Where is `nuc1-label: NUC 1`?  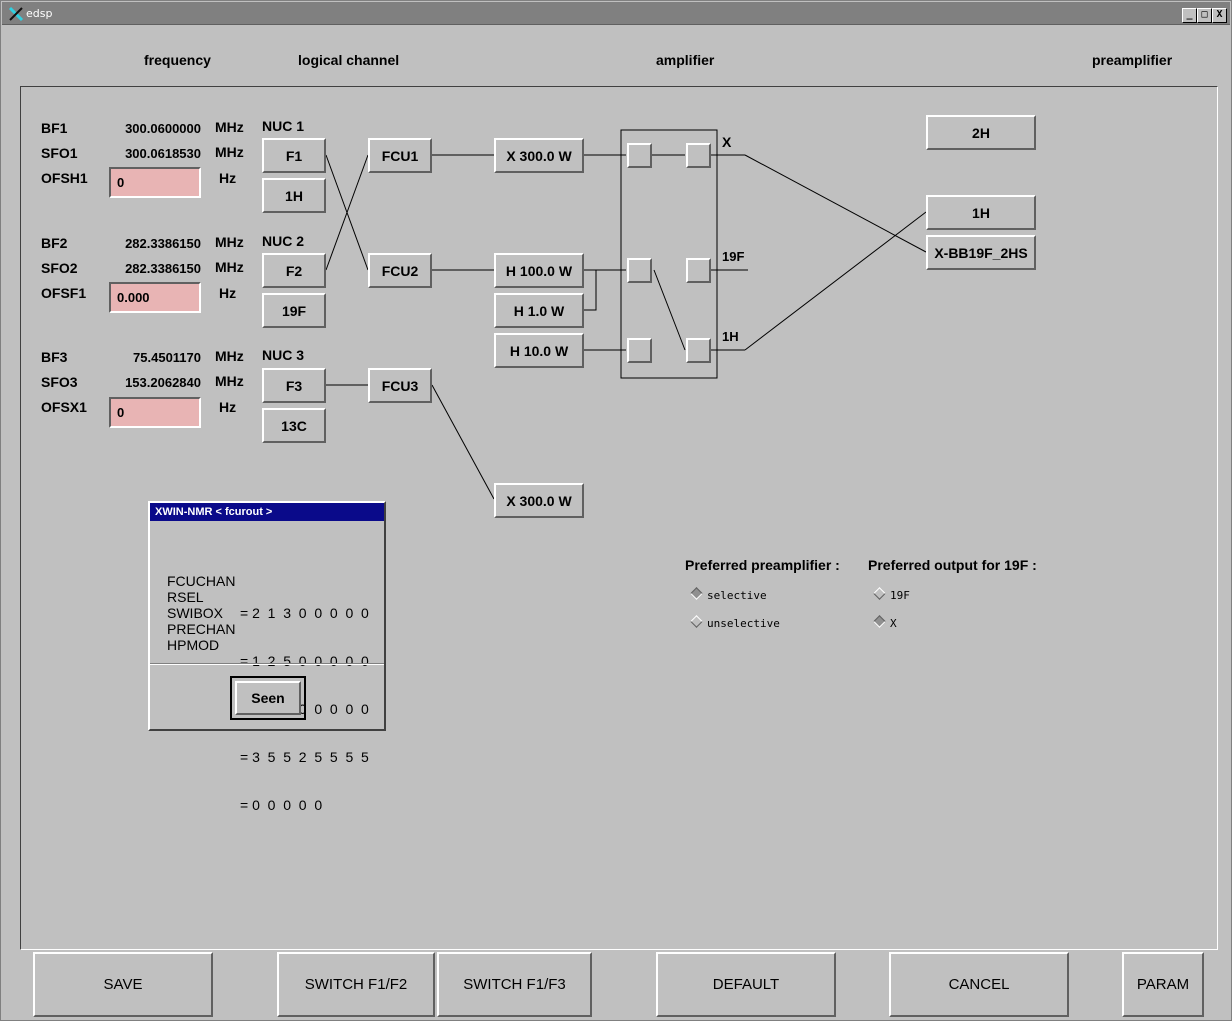 nuc1-label: NUC 1 is located at coordinates (283, 126).